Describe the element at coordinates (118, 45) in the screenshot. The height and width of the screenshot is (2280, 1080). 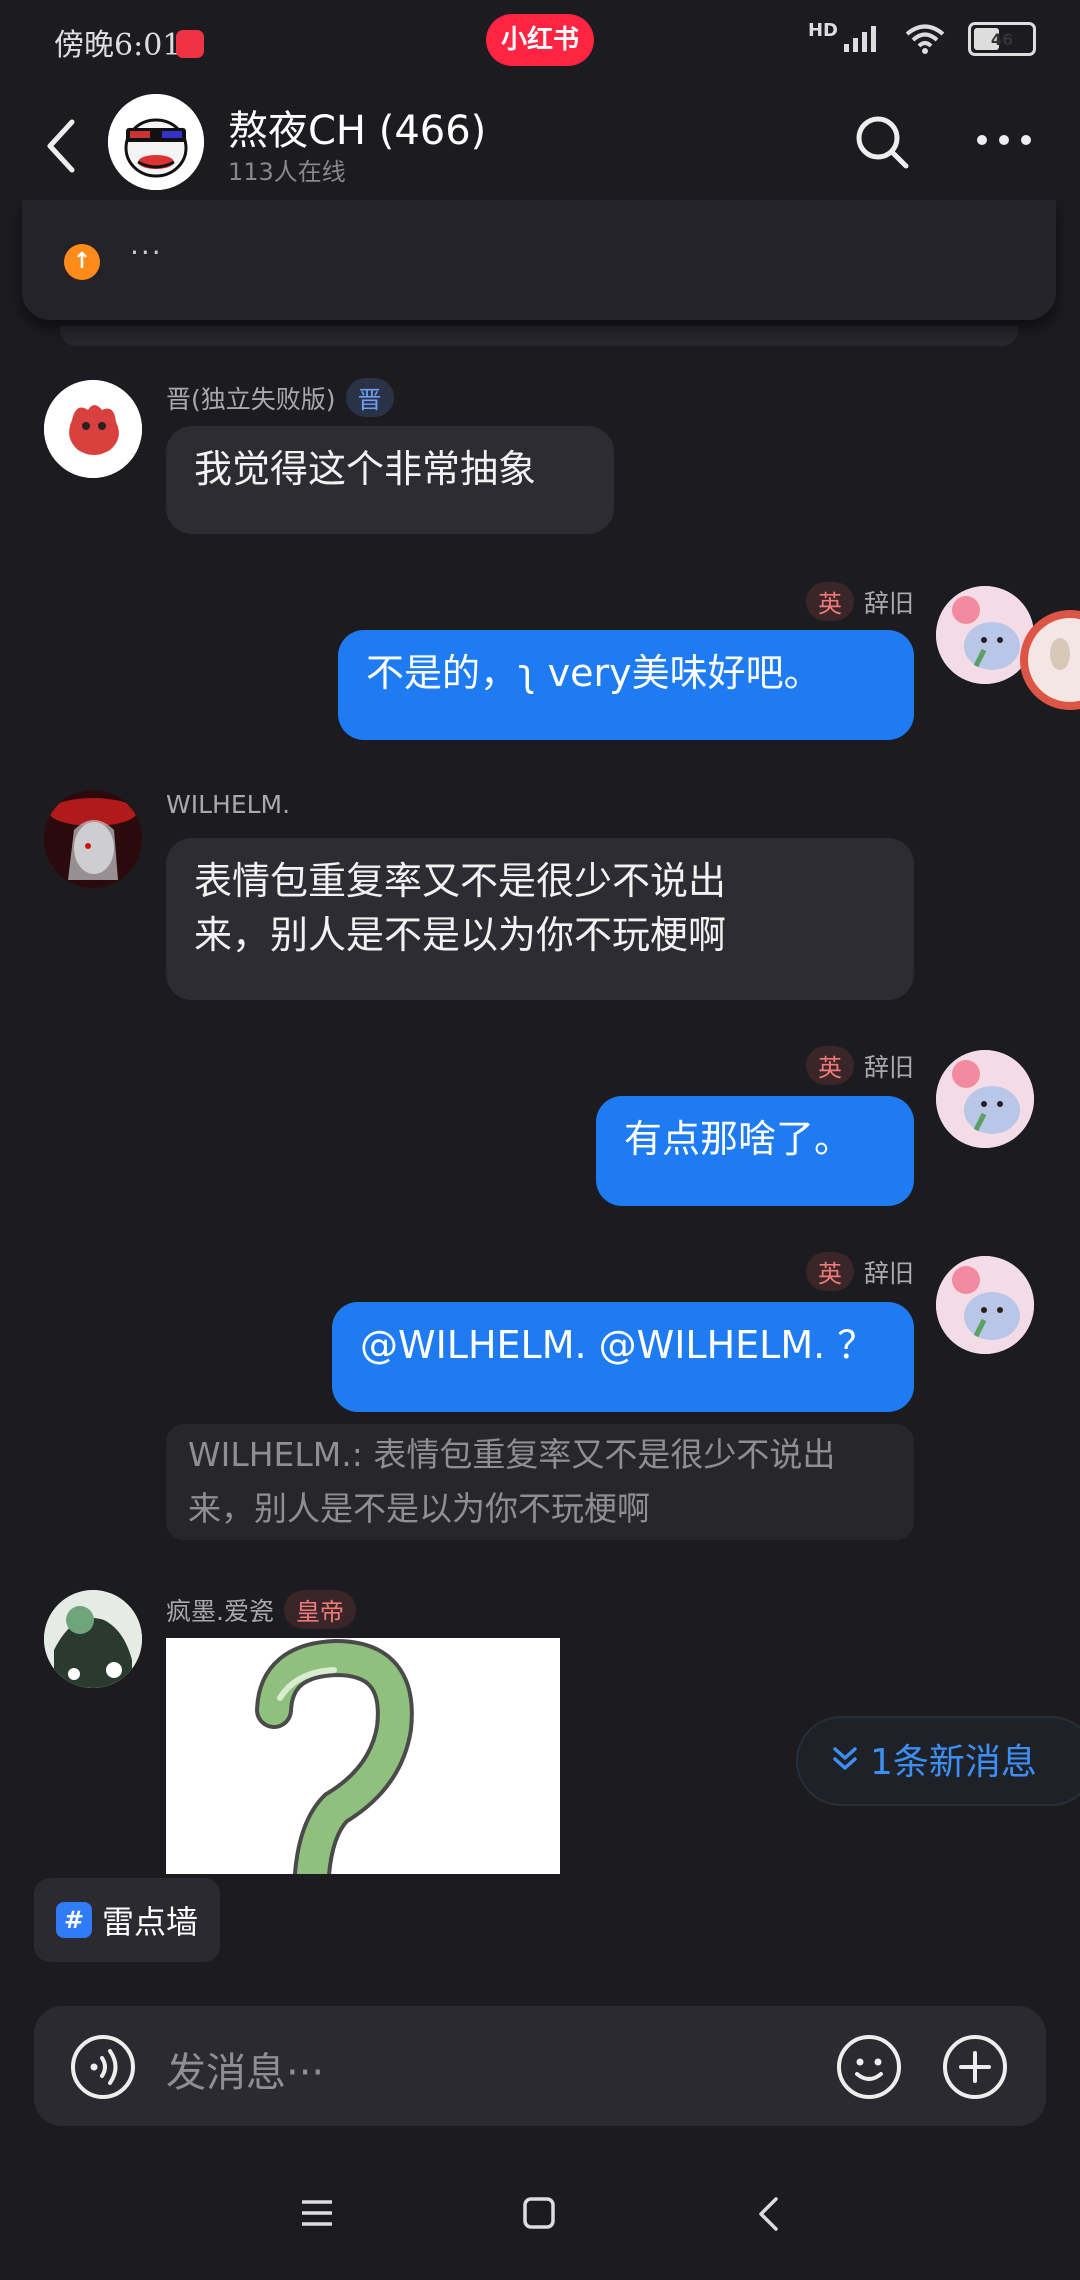
I see `status-time: 傍晚6:01` at that location.